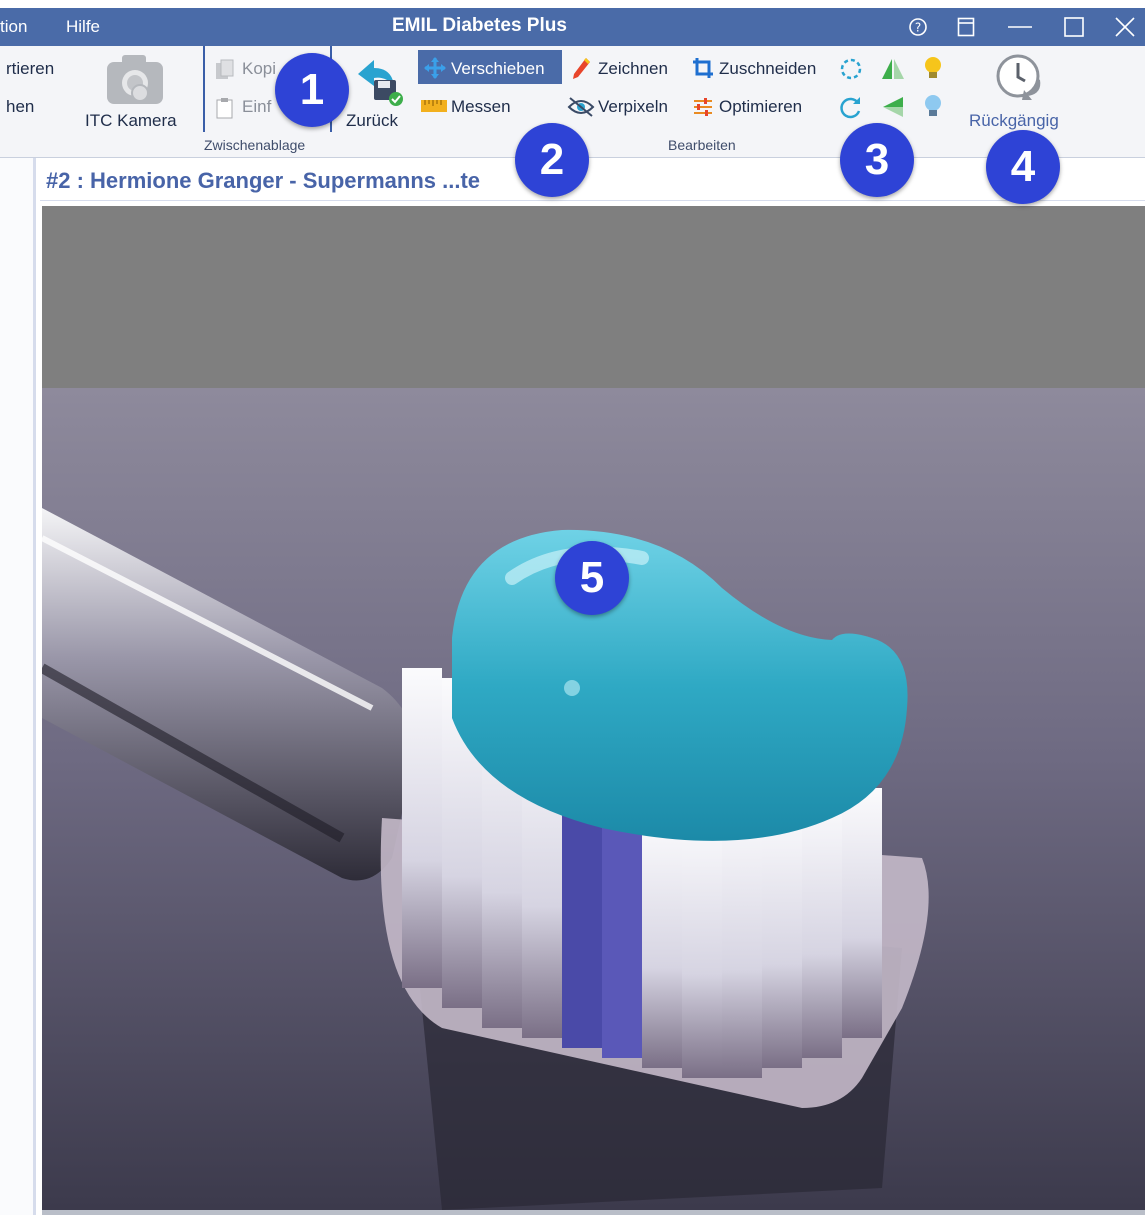 Image resolution: width=1145 pixels, height=1215 pixels. I want to click on help-button: ?, so click(918, 27).